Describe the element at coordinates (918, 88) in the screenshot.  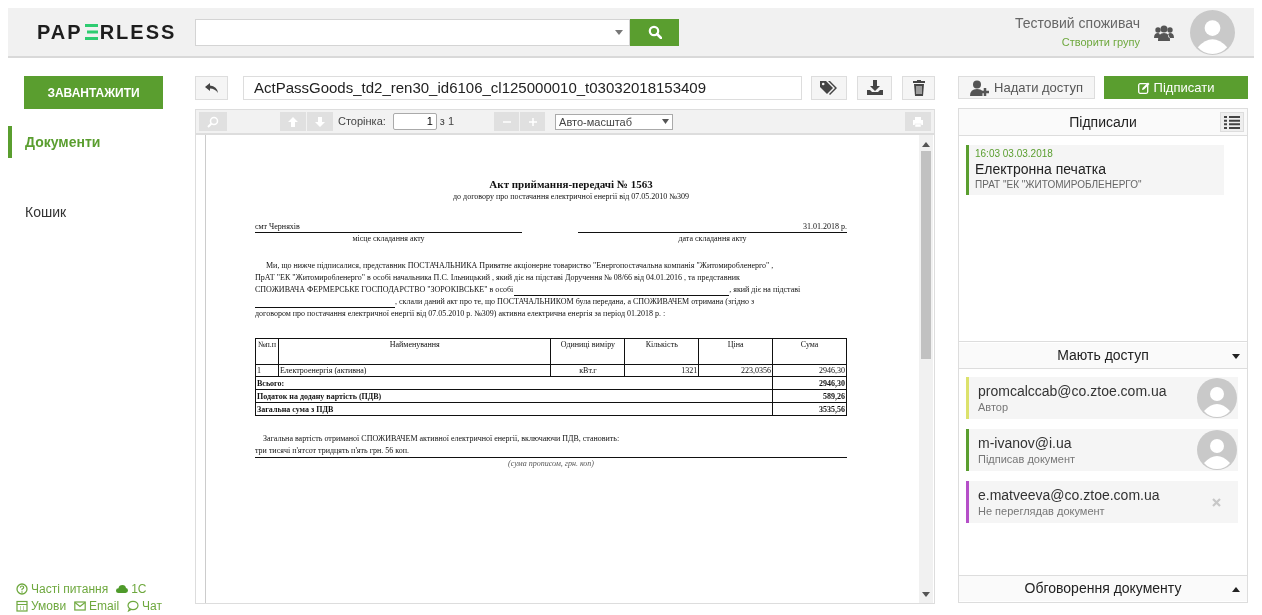
I see `delete-button` at that location.